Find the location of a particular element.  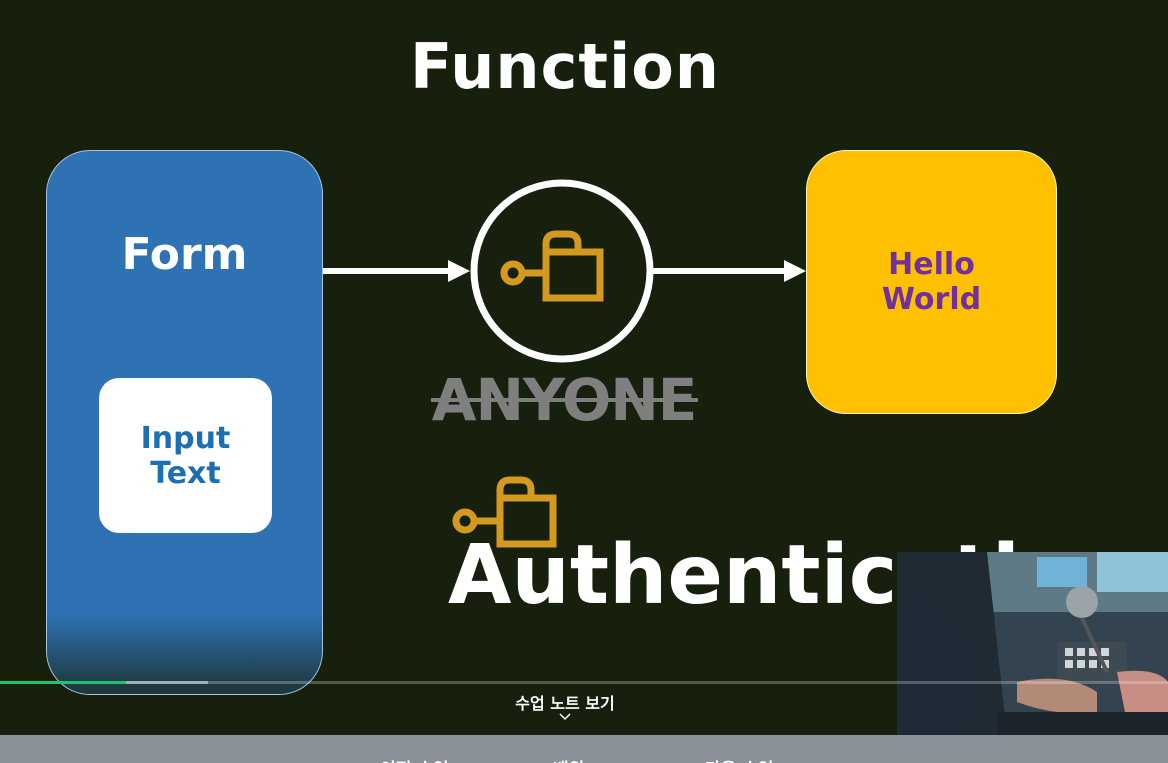

progress-played is located at coordinates (63, 682).